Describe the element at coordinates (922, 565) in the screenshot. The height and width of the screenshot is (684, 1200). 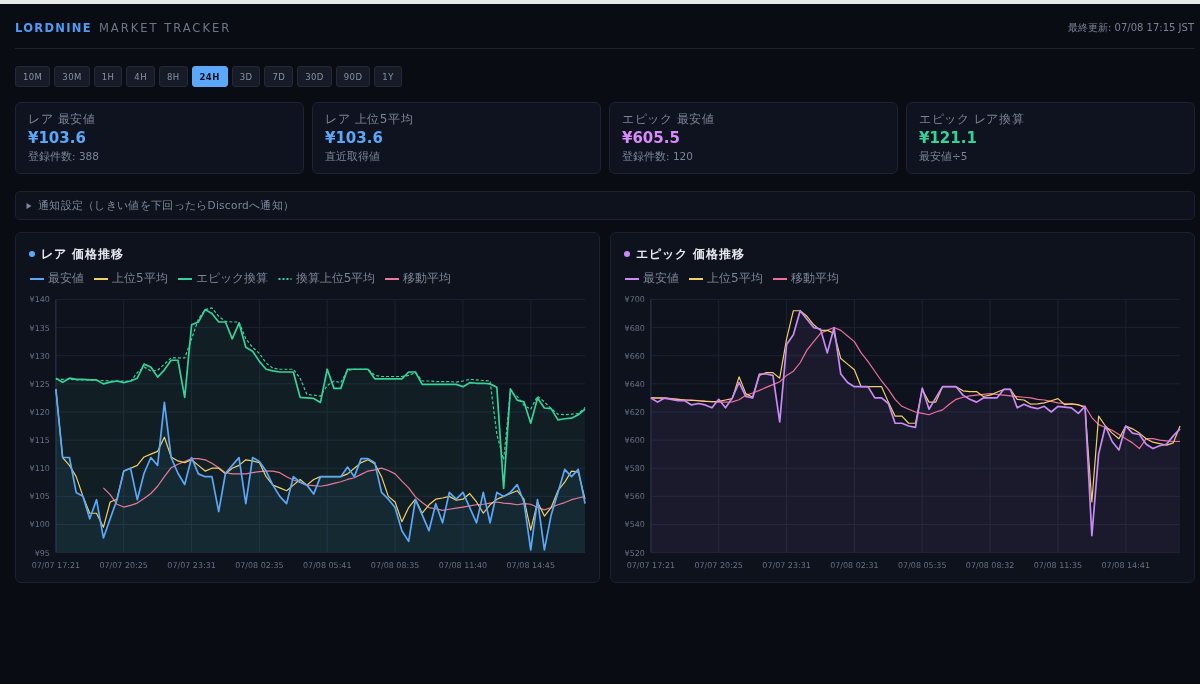
I see `x-axis-label: 07/08 05:35` at that location.